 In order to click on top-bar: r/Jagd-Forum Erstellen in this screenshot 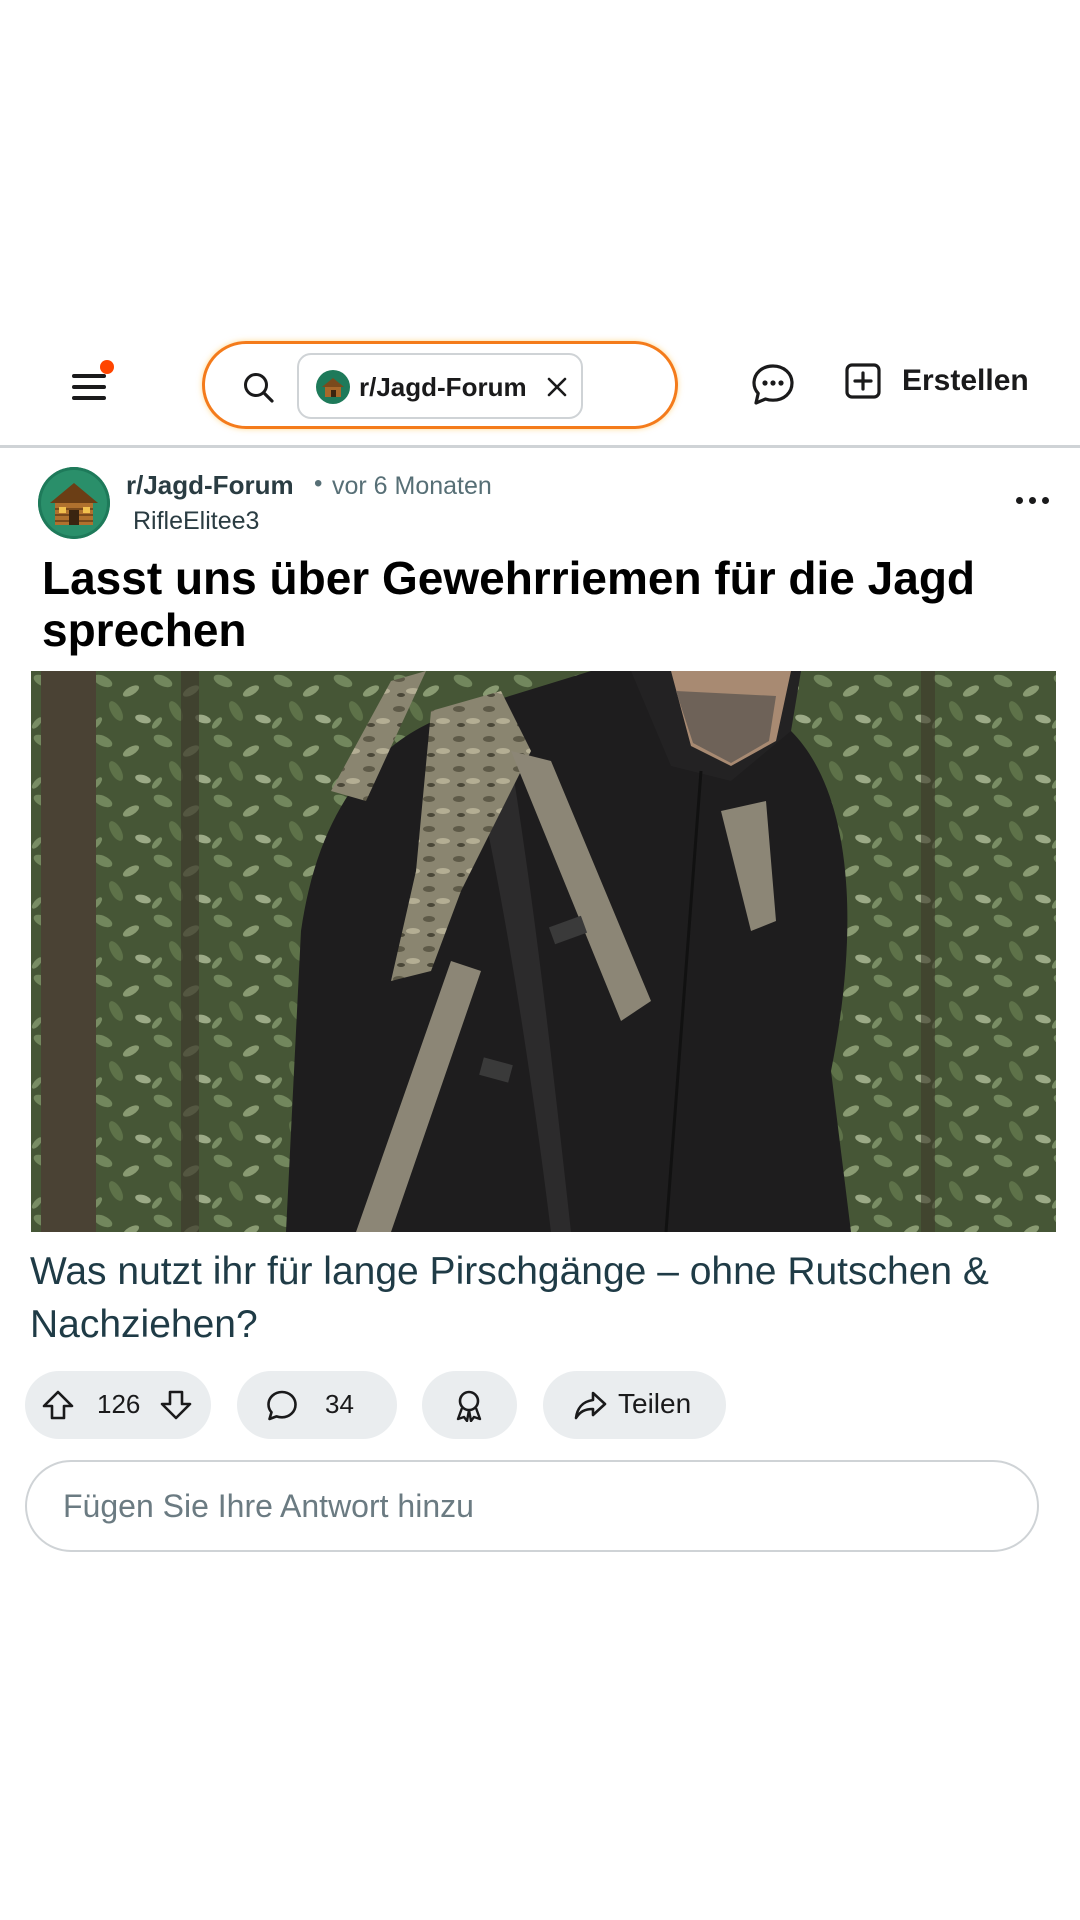, I will do `click(540, 389)`.